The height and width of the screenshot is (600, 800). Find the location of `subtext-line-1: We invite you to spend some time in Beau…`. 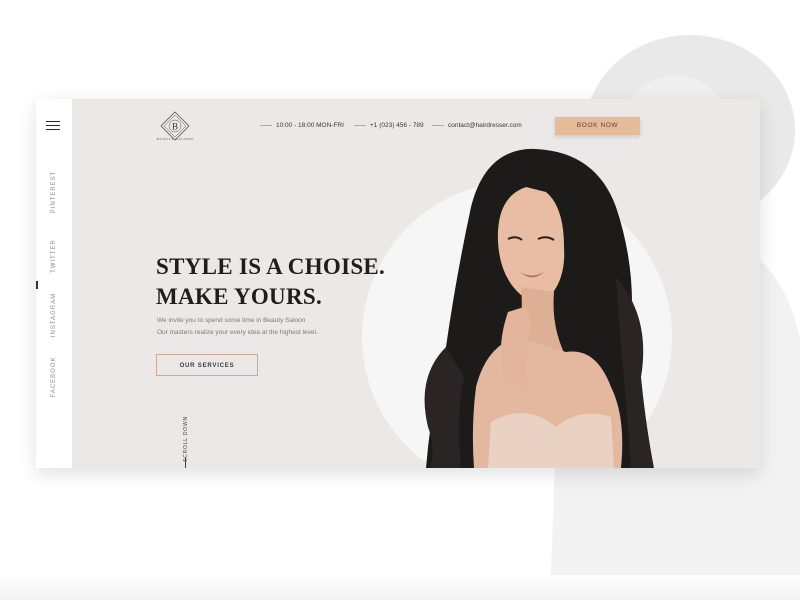

subtext-line-1: We invite you to spend some time in Beau… is located at coordinates (231, 320).